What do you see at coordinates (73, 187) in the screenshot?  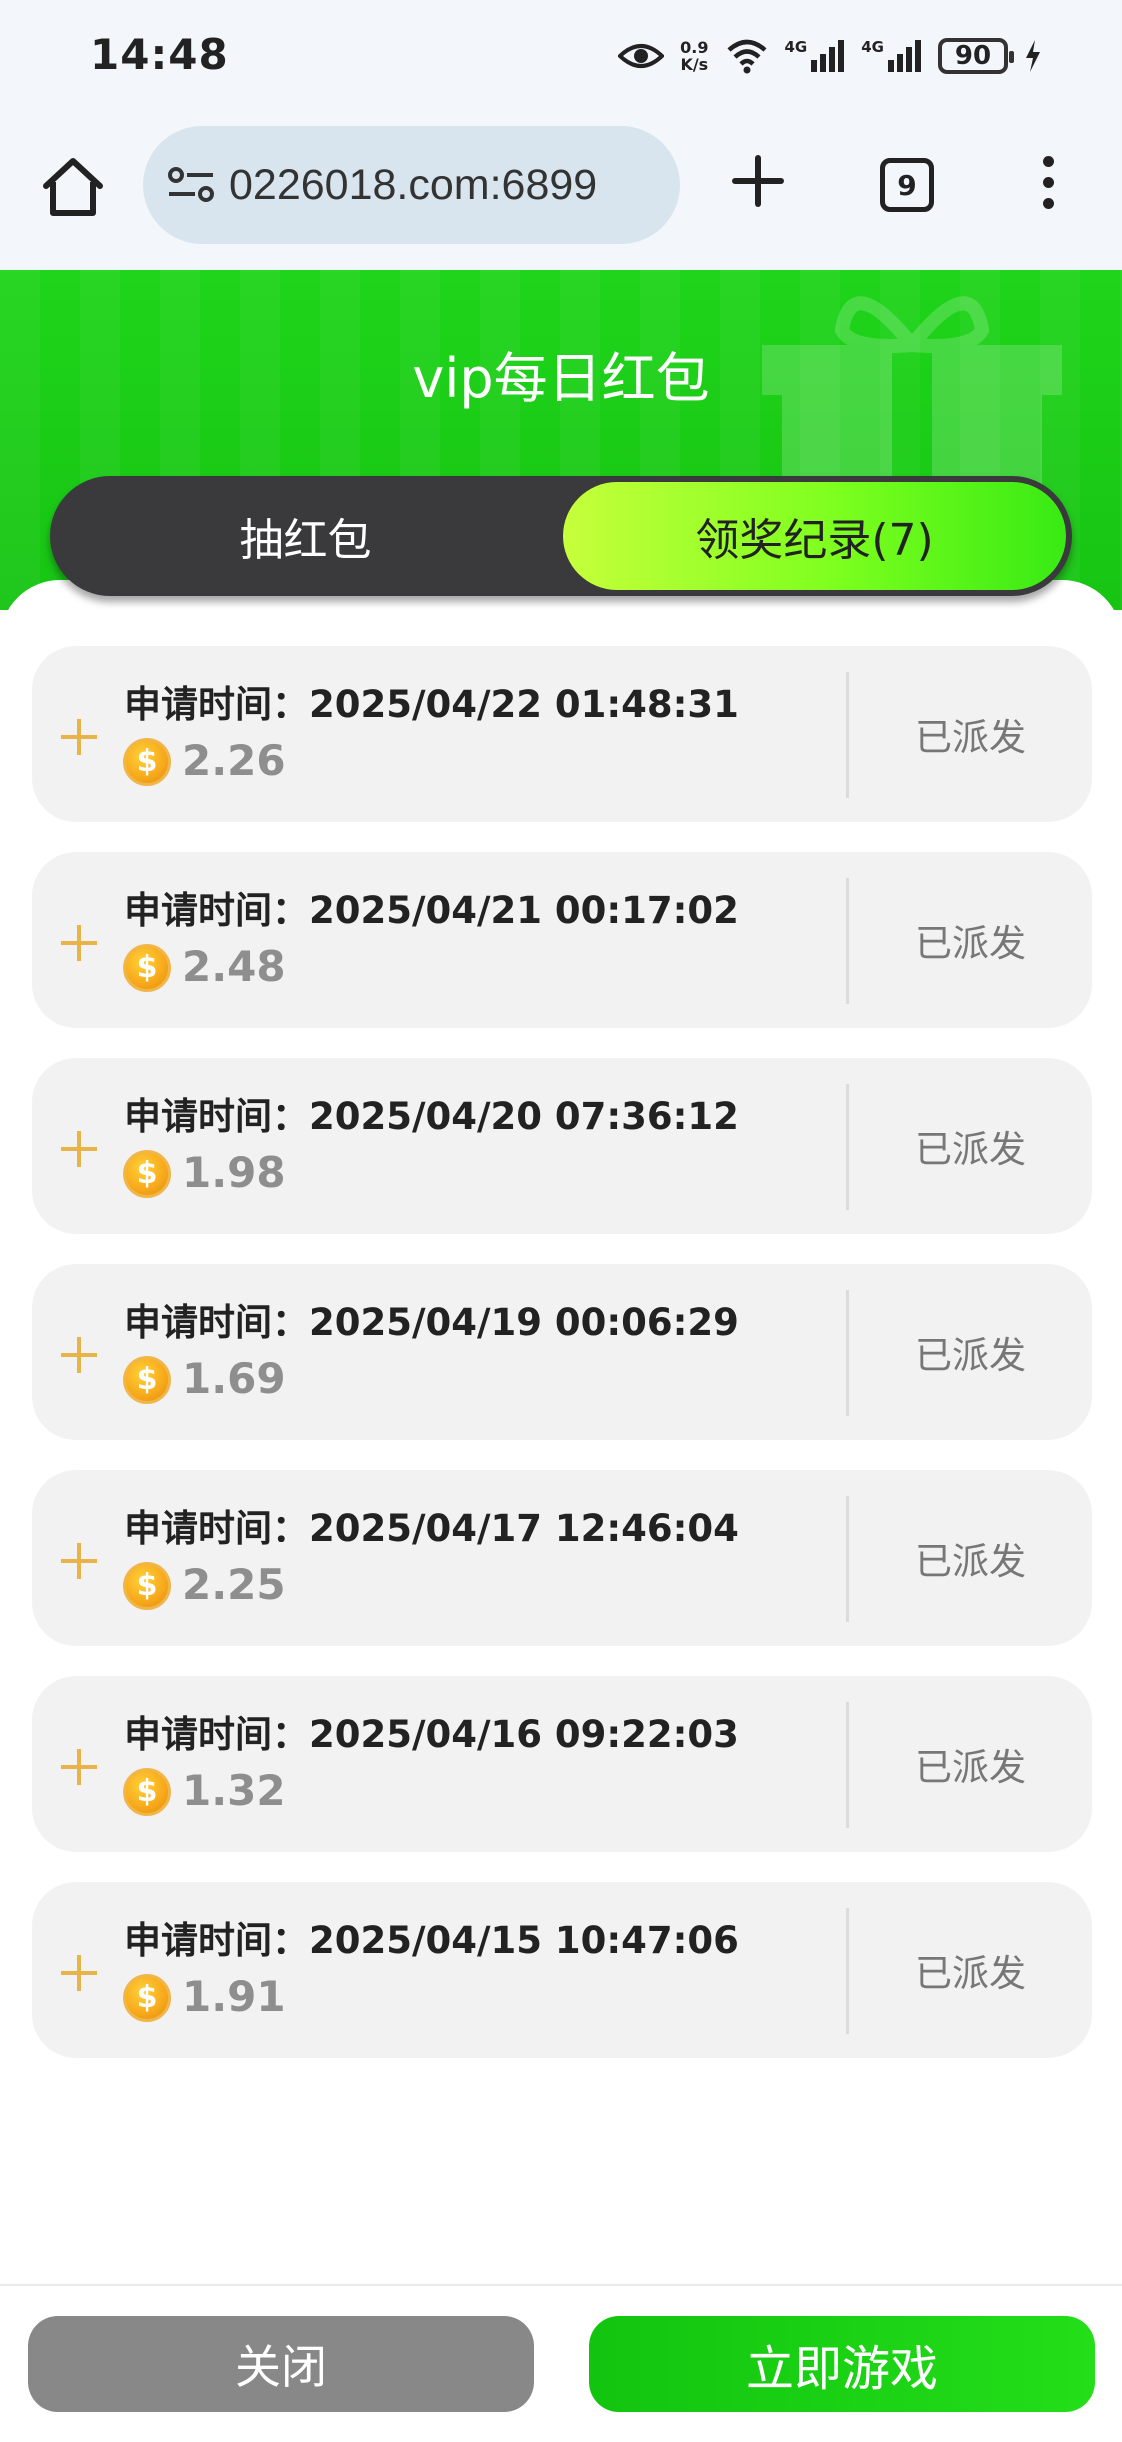 I see `home-icon` at bounding box center [73, 187].